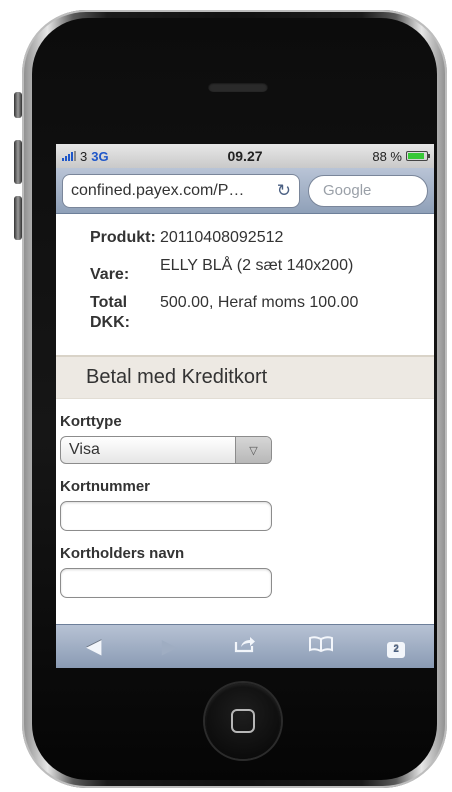 The width and height of the screenshot is (452, 792). I want to click on status-right: 88 %, so click(401, 156).